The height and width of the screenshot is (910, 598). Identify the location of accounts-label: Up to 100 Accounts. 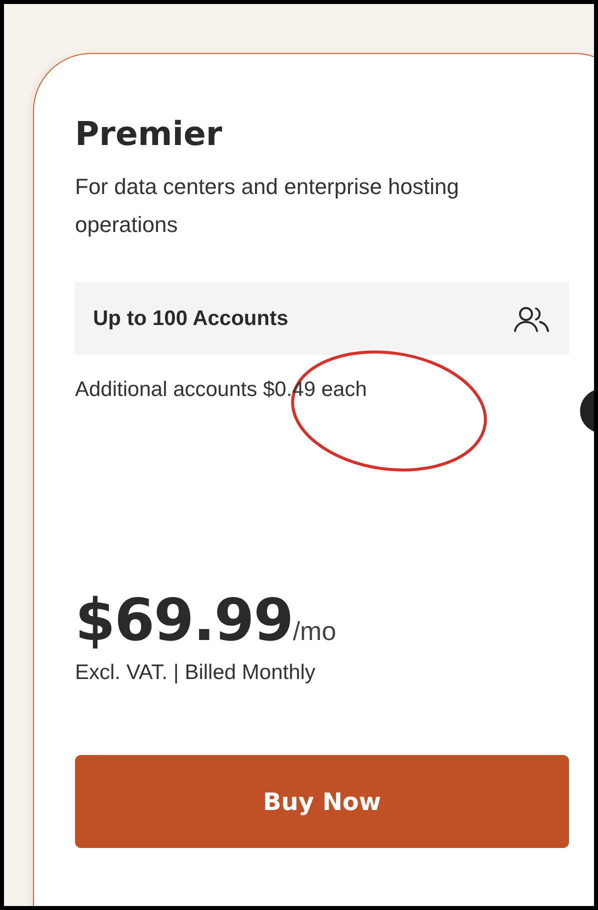
(190, 318).